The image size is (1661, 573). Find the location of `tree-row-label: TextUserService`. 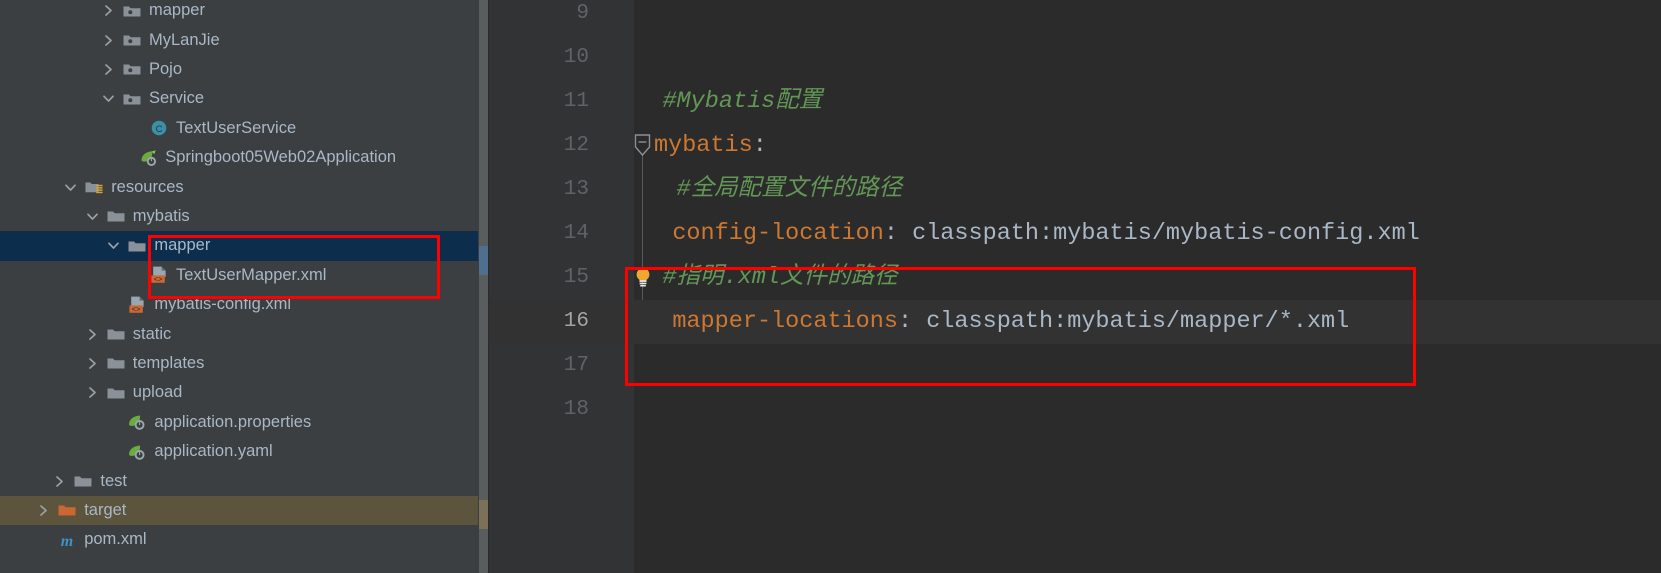

tree-row-label: TextUserService is located at coordinates (236, 127).